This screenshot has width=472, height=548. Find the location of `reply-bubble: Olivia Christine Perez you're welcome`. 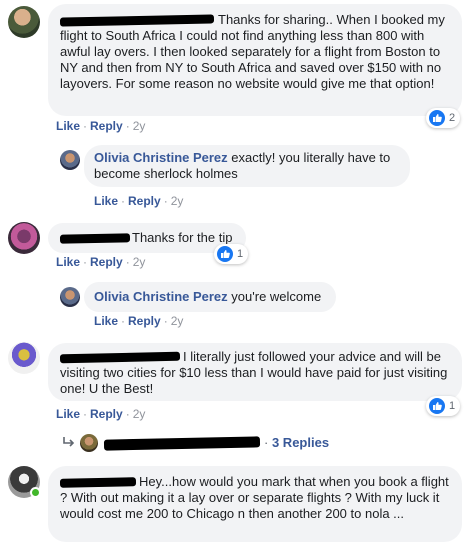

reply-bubble: Olivia Christine Perez you're welcome is located at coordinates (210, 297).